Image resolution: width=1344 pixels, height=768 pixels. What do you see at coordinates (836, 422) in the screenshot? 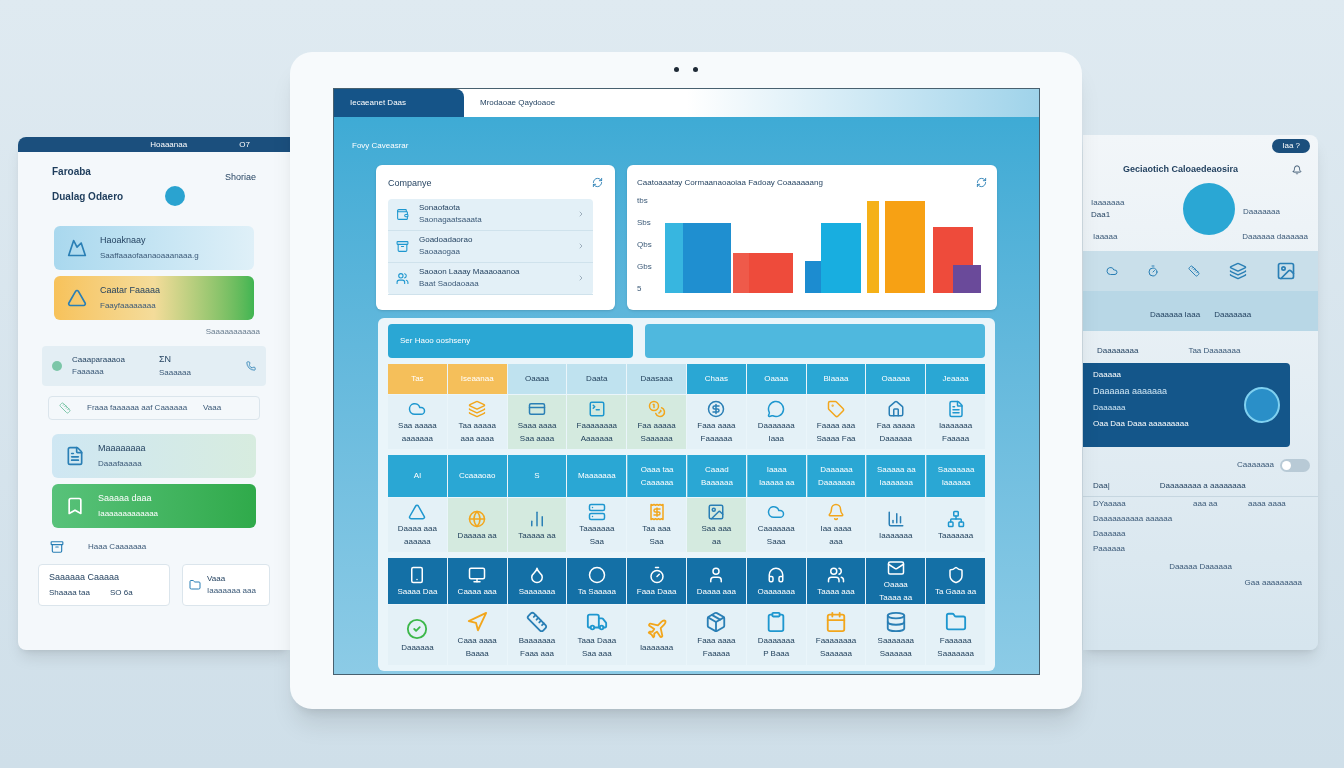
I see `grid-cell: Faaaa aaa Saaaa Faa` at bounding box center [836, 422].